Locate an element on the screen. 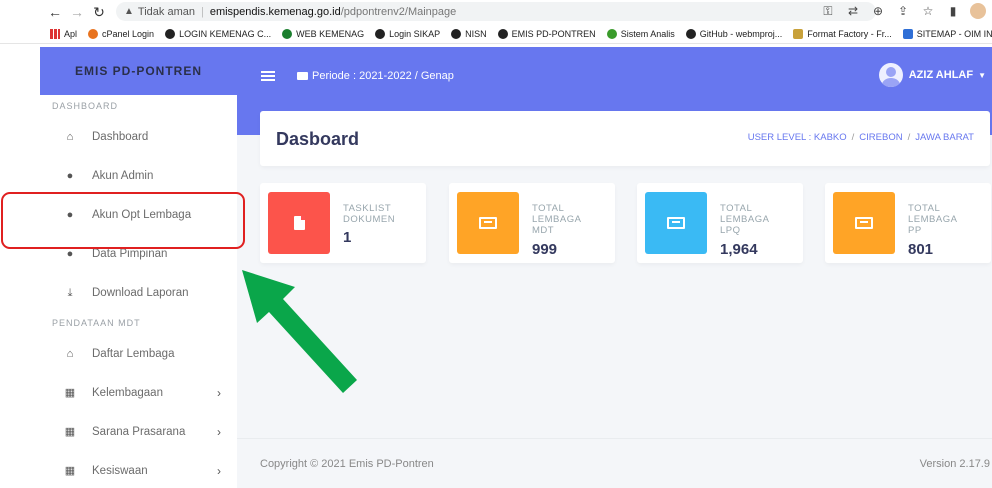 The height and width of the screenshot is (488, 992). sidebar-item-label: Data Pimpinan is located at coordinates (130, 253).